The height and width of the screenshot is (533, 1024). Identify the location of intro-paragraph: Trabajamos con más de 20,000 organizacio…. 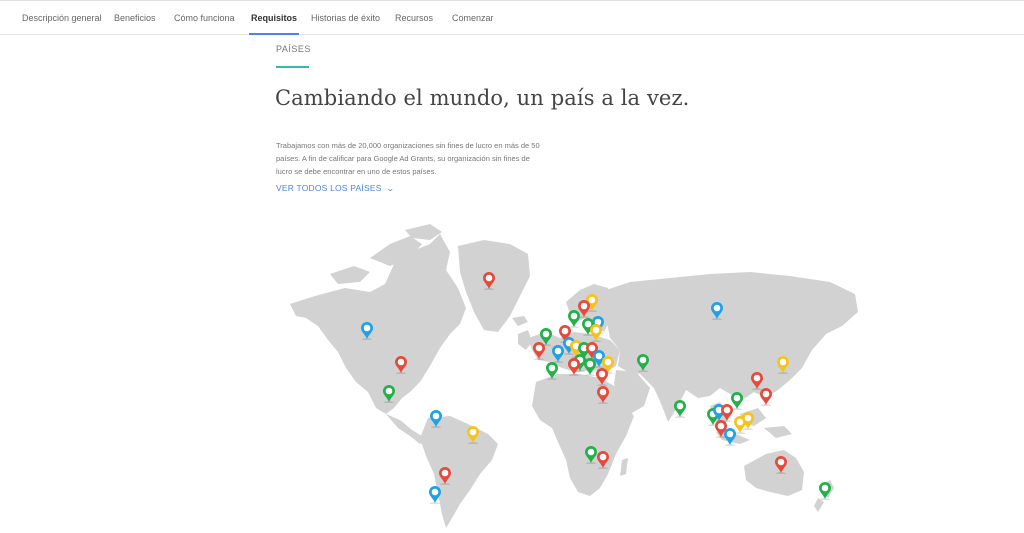
(408, 158).